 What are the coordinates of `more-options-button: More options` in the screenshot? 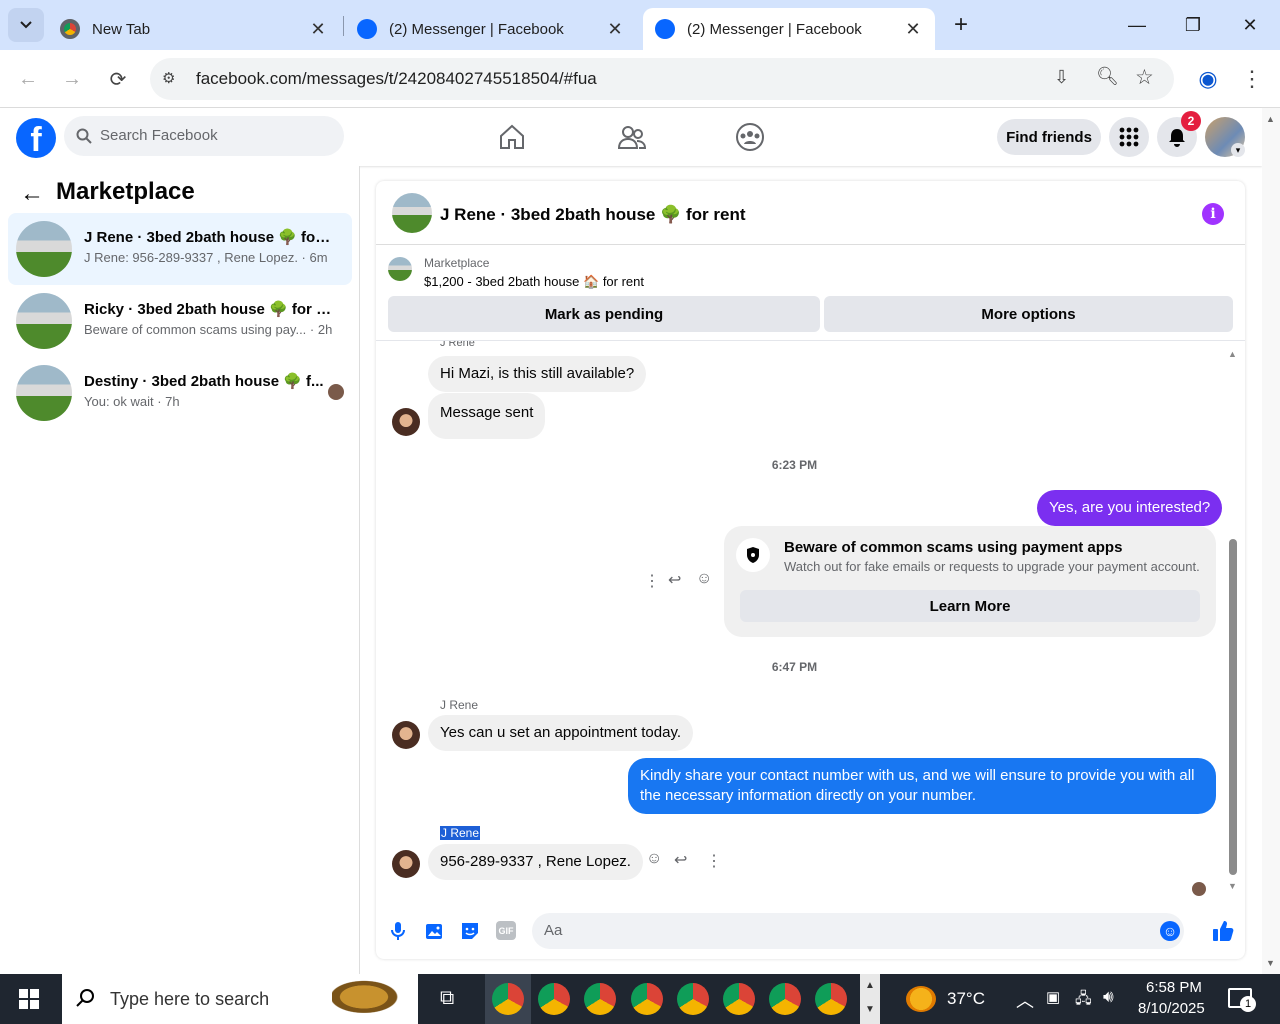 It's located at (1028, 314).